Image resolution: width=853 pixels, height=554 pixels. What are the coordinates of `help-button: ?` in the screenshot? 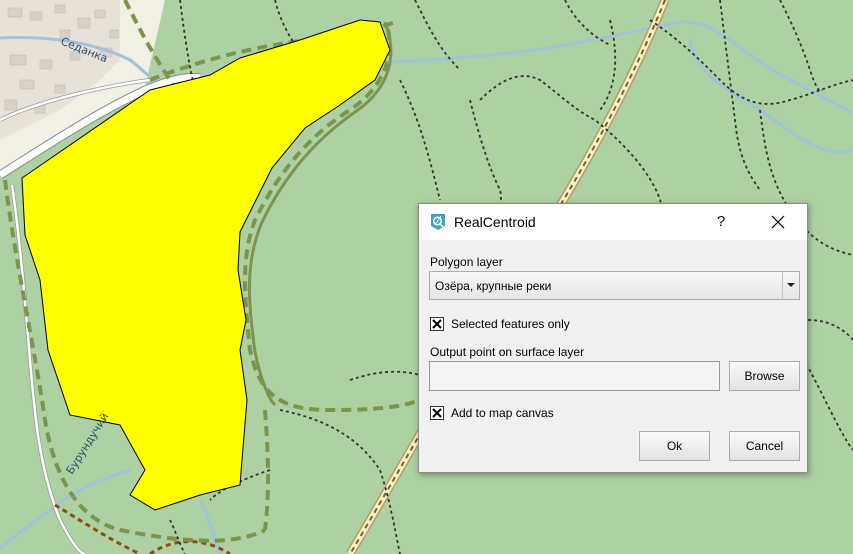 It's located at (721, 222).